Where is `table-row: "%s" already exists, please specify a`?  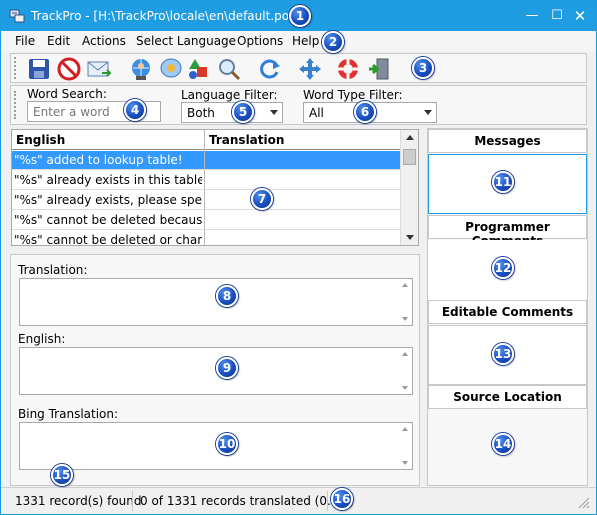
table-row: "%s" already exists, please specify a is located at coordinates (206, 200).